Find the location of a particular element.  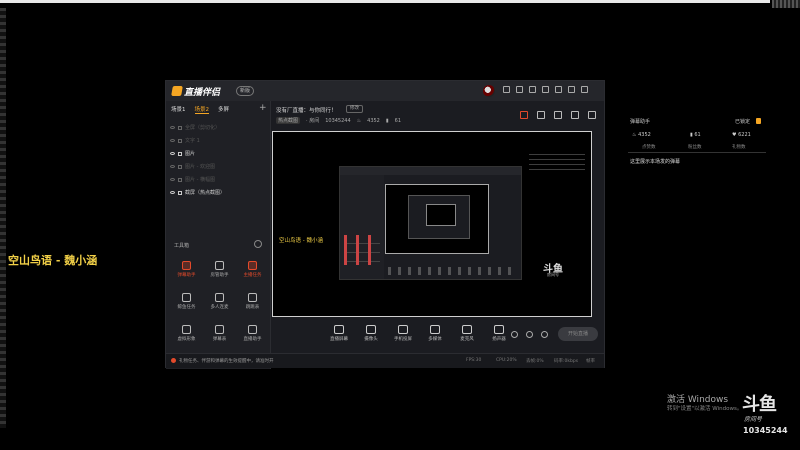

screen-icon is located at coordinates (558, 115).